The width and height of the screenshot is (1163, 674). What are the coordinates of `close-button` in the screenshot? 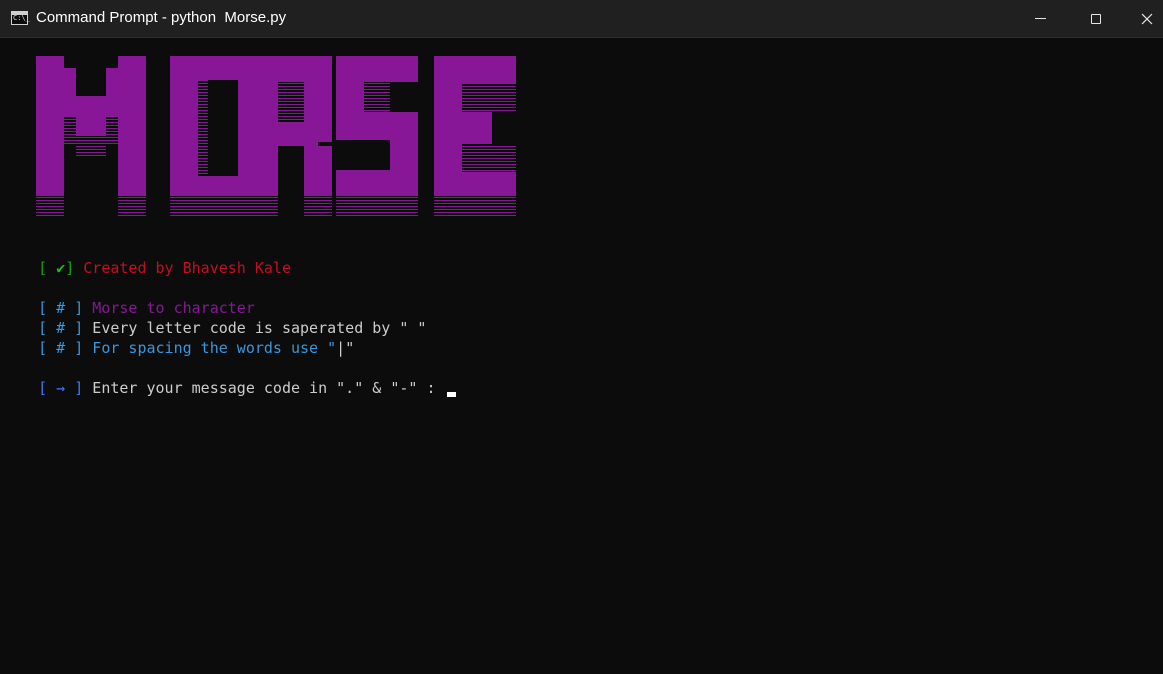 It's located at (1146, 18).